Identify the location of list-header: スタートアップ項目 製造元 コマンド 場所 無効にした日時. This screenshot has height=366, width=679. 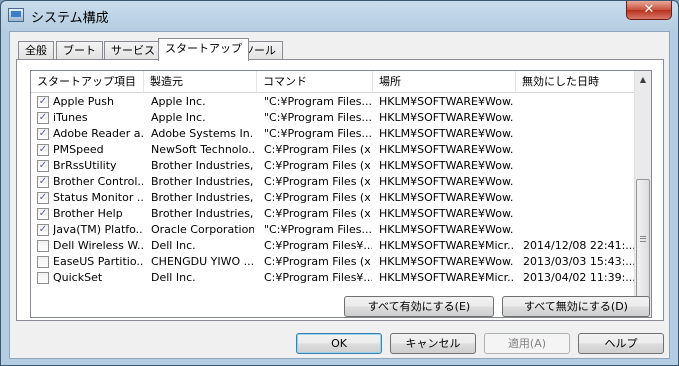
(333, 82).